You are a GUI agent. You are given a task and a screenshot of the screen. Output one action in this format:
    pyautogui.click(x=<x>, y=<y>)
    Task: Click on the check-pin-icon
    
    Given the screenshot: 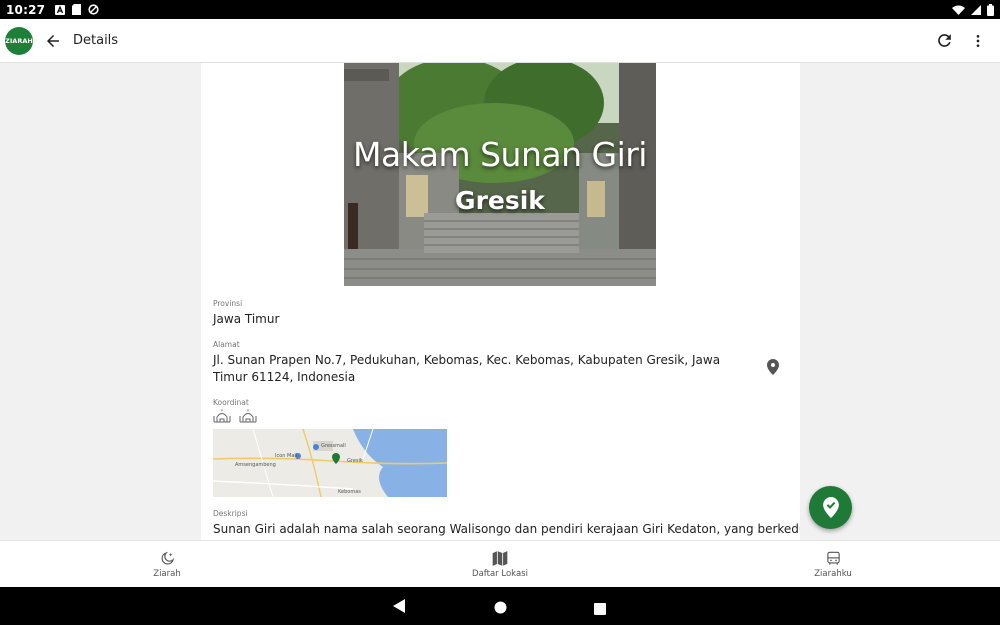 What is the action you would take?
    pyautogui.click(x=830, y=507)
    